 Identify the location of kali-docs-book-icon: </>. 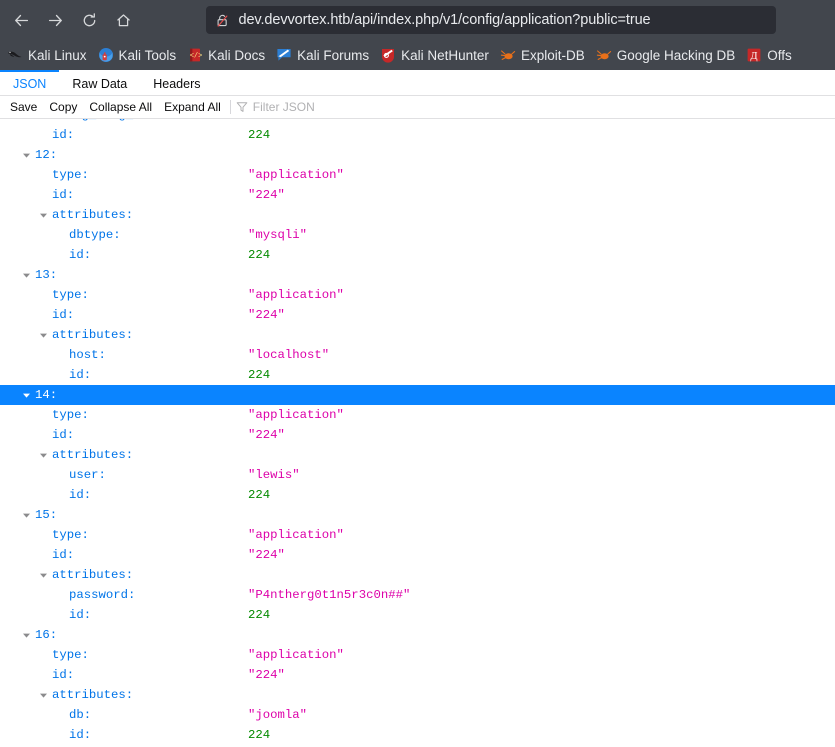
(195, 55).